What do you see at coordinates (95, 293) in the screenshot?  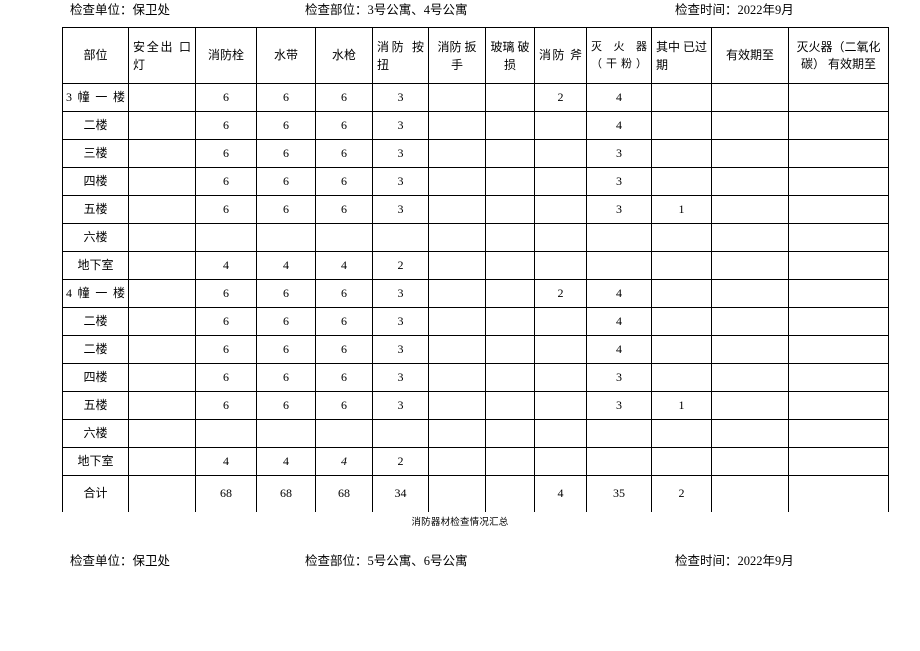 I see `row-label: 4幢一楼` at bounding box center [95, 293].